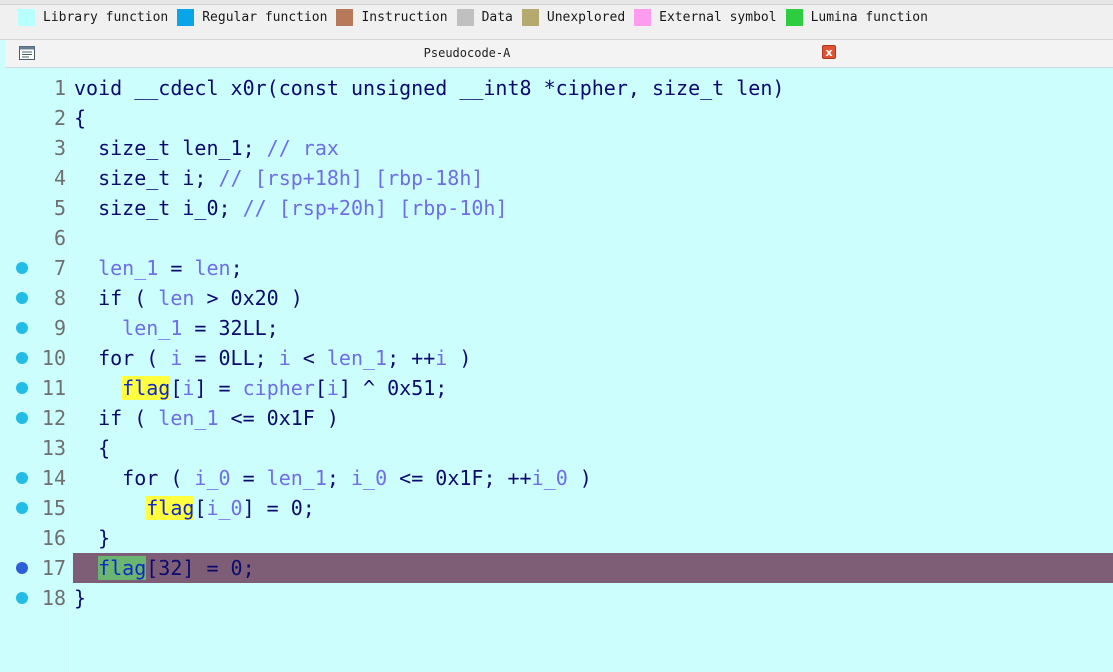 The width and height of the screenshot is (1113, 672). Describe the element at coordinates (556, 508) in the screenshot. I see `code-line: 15 flag[i_0] = 0;` at that location.